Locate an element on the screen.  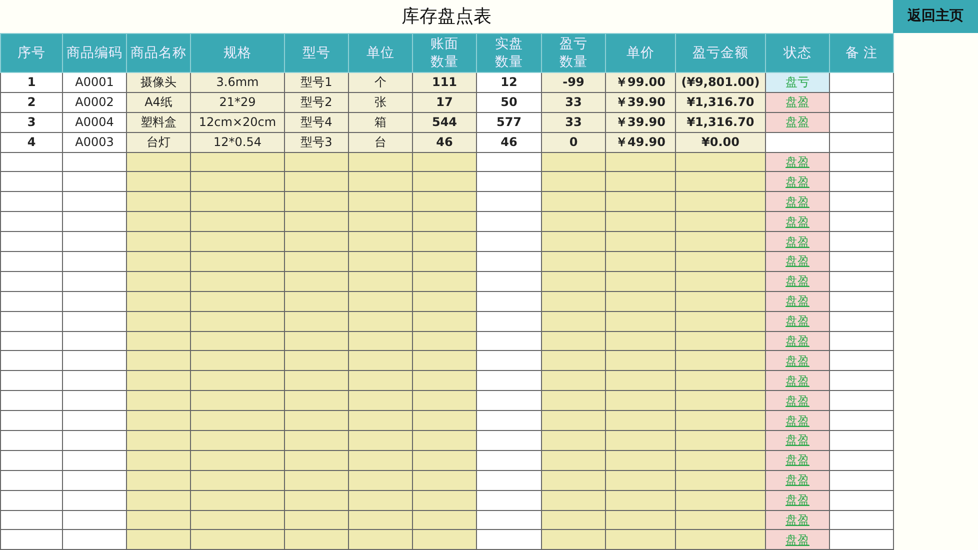
table-cell: 12 is located at coordinates (509, 82).